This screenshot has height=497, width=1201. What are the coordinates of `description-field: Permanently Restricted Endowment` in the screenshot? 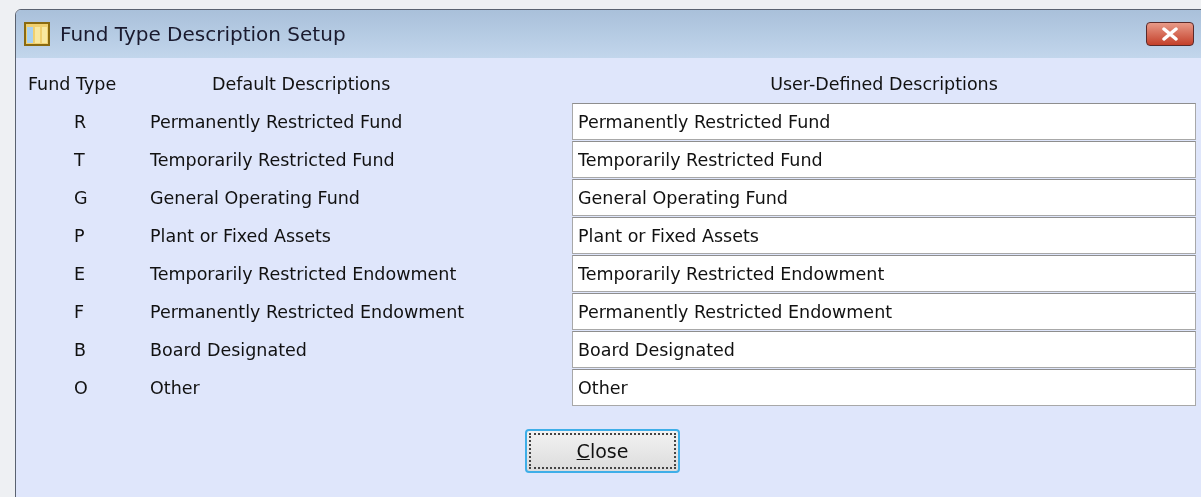 It's located at (884, 311).